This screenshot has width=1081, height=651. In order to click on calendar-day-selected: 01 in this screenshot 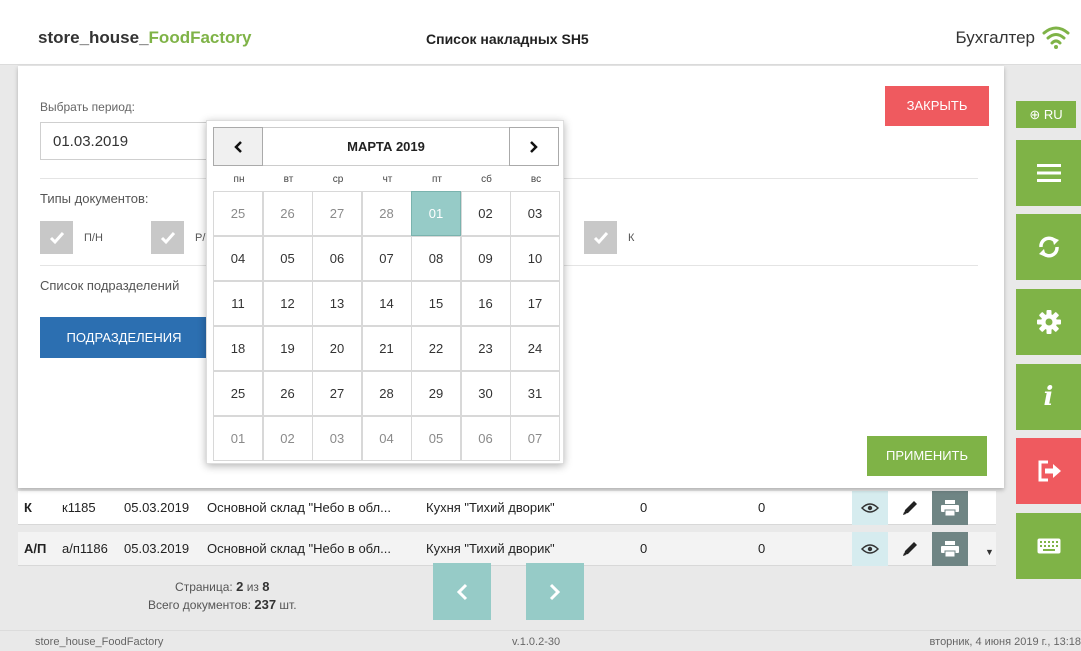, I will do `click(436, 213)`.